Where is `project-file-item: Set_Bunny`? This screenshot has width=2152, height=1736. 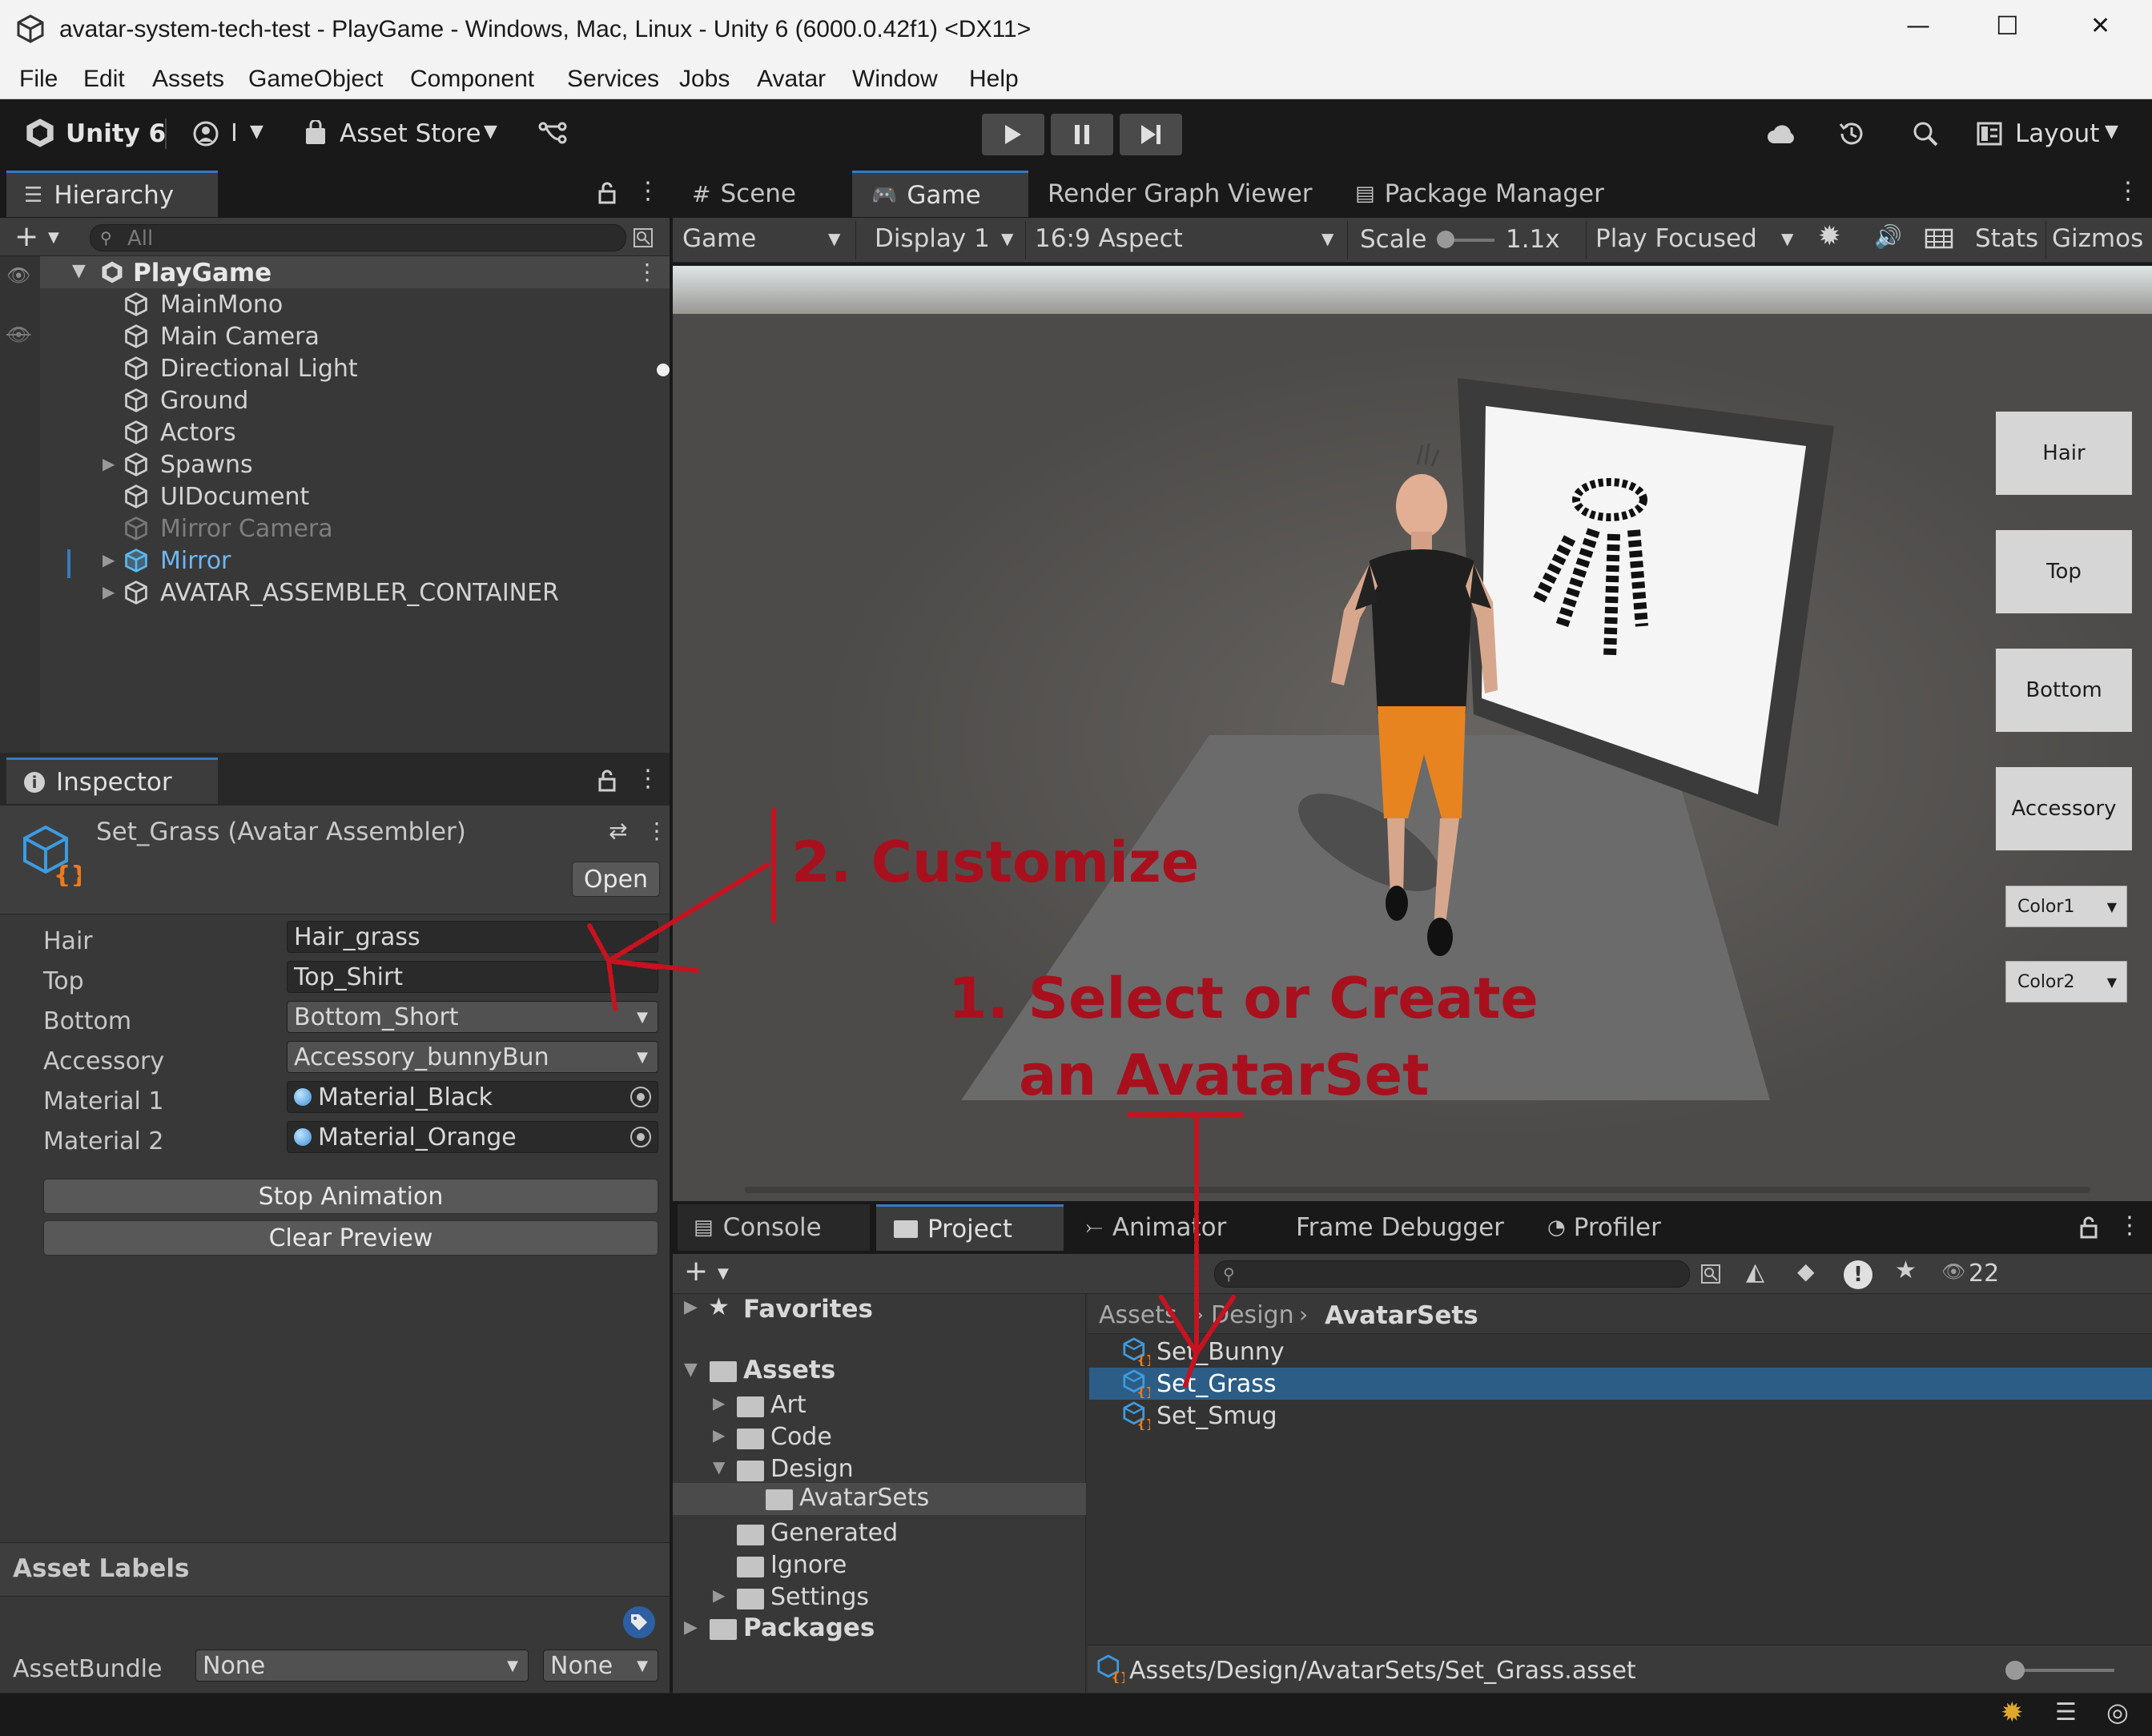
project-file-item: Set_Bunny is located at coordinates (1220, 1352).